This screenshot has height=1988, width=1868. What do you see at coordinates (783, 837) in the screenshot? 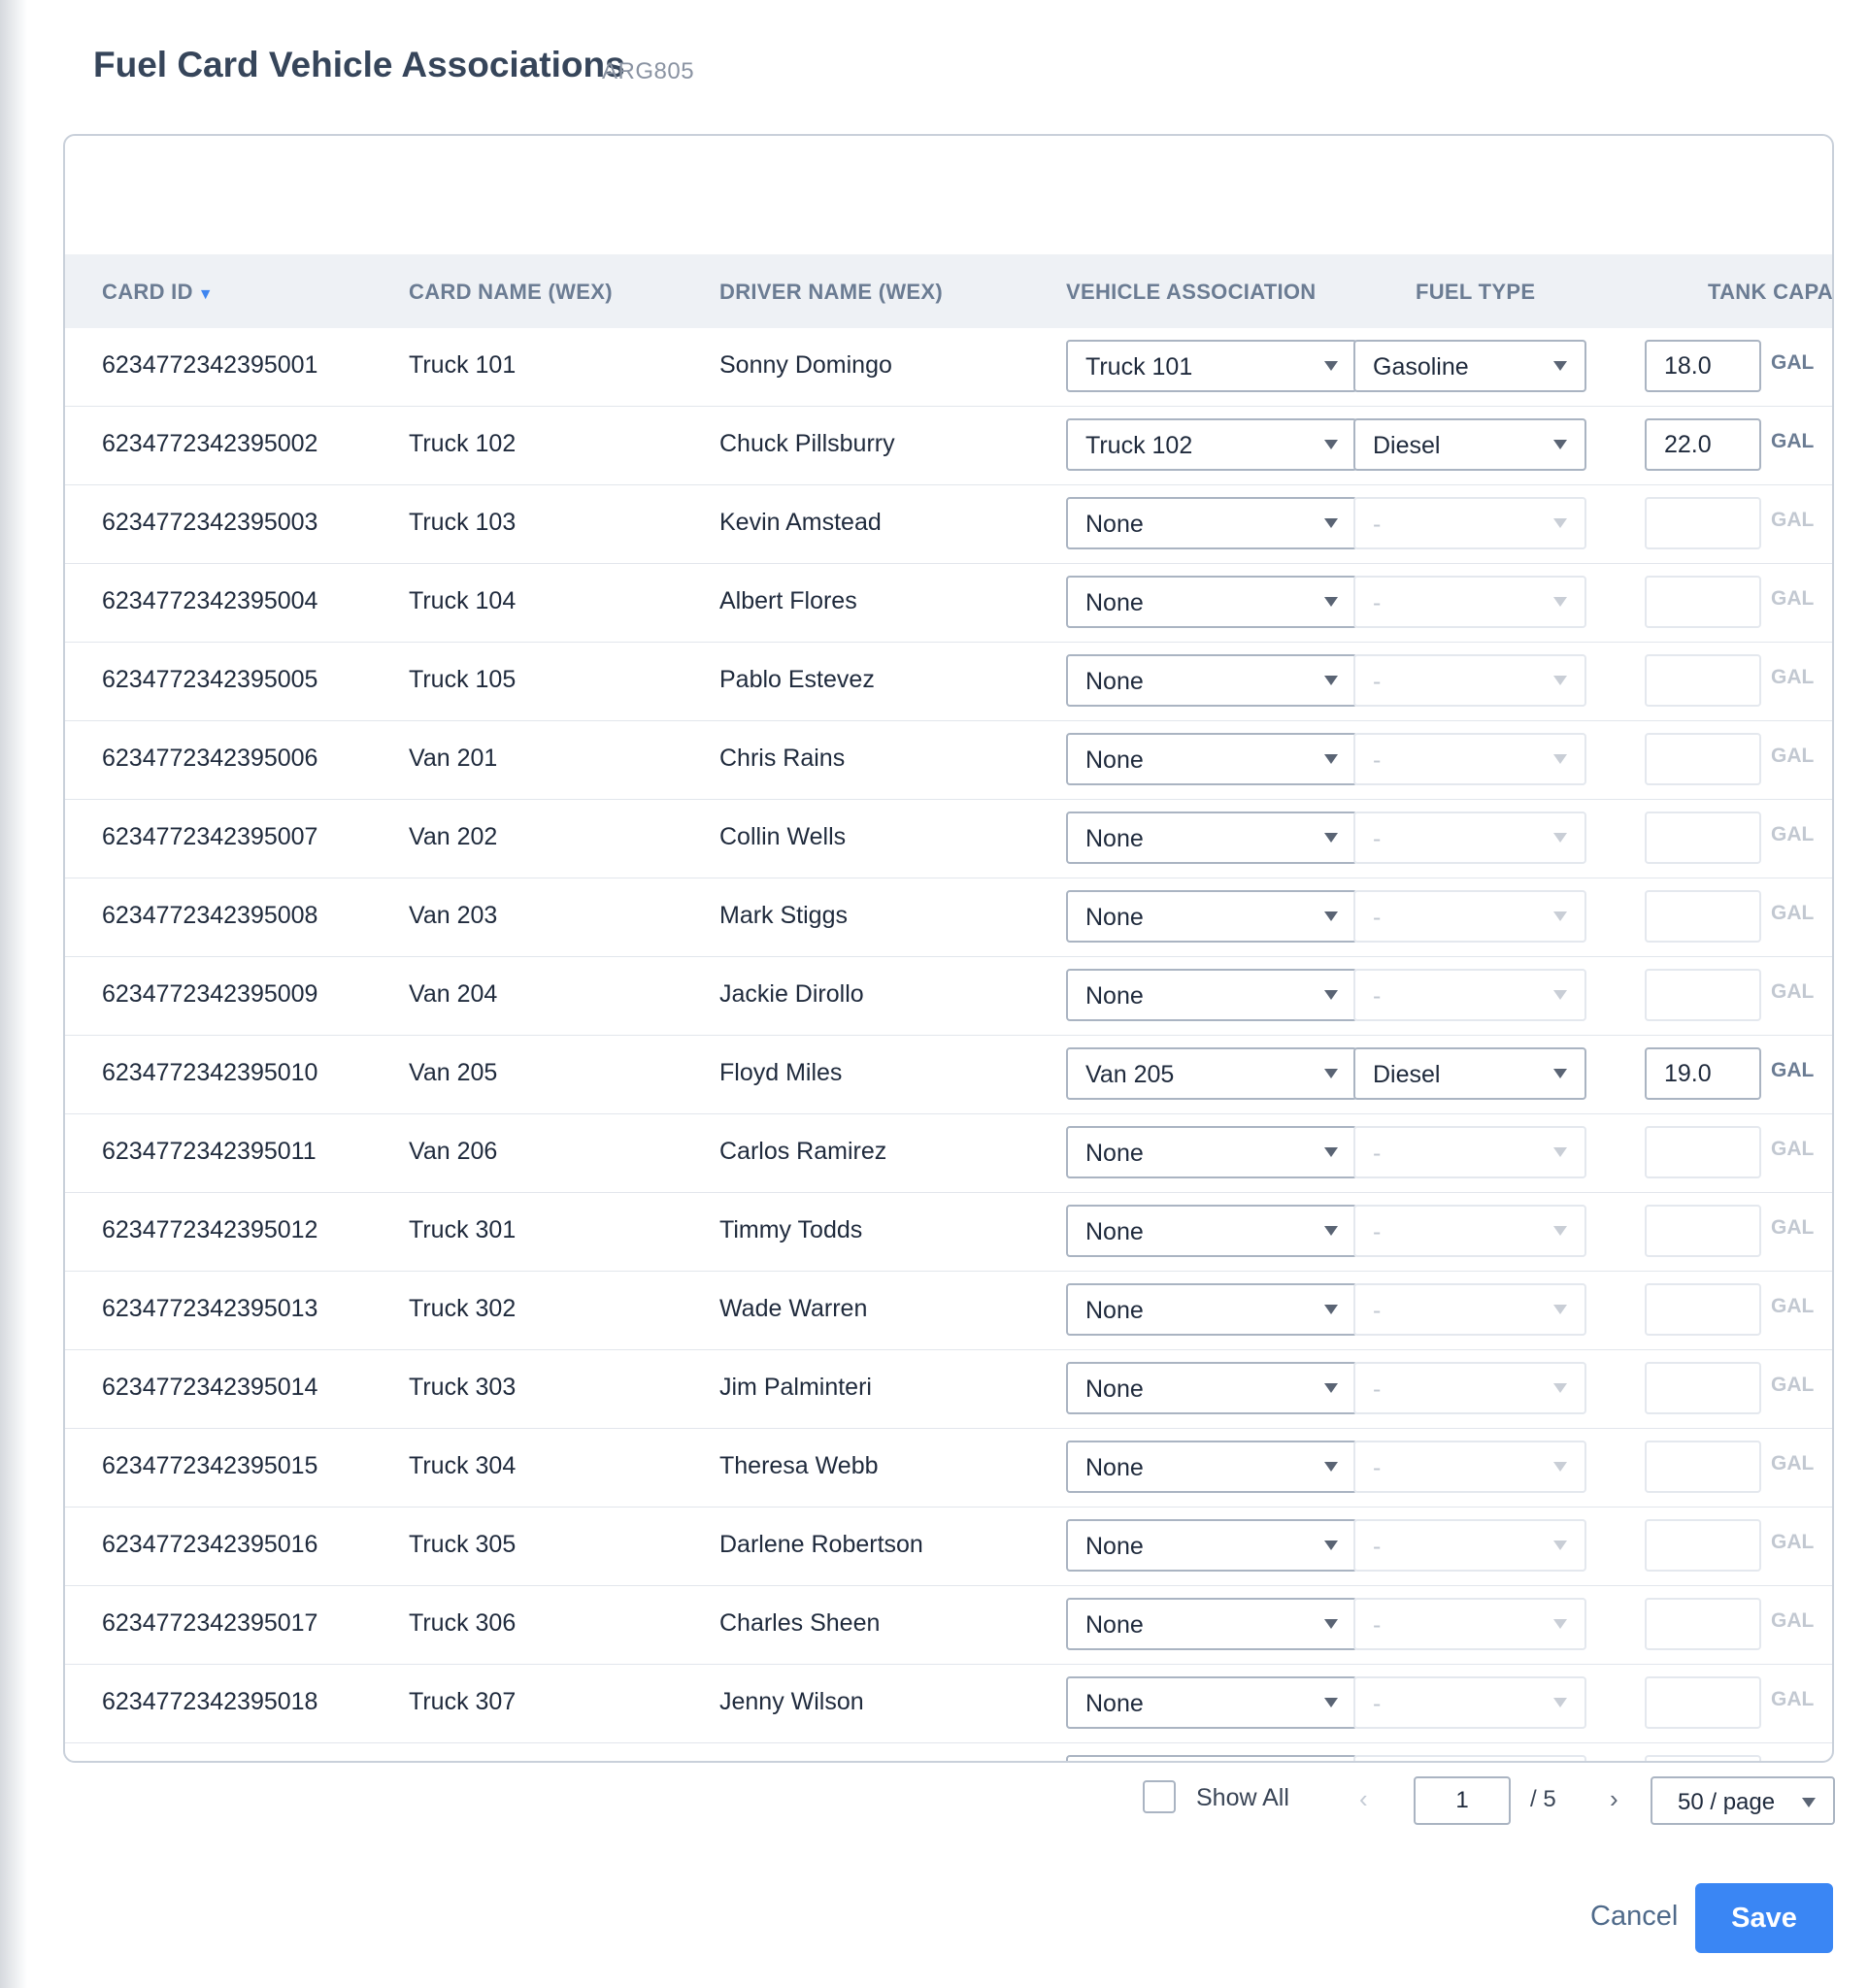
I see `driver-name-cell: Collin Wells` at bounding box center [783, 837].